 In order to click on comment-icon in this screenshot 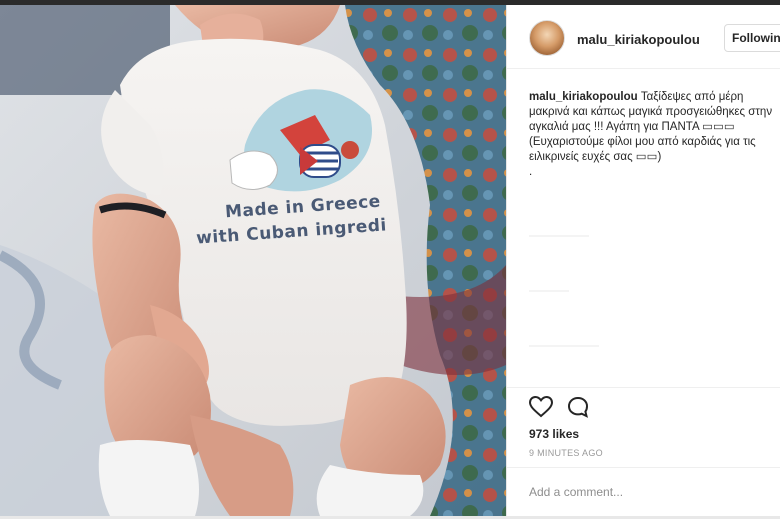, I will do `click(578, 407)`.